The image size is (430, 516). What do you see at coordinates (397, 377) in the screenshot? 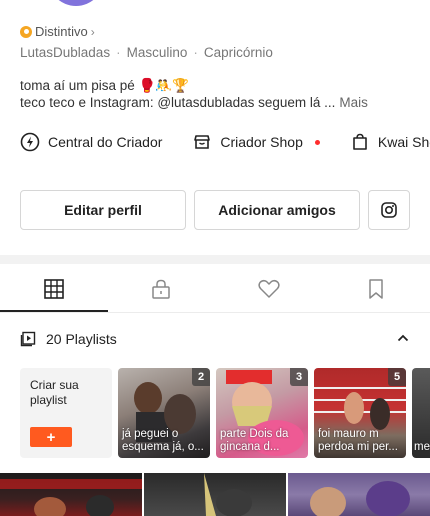
I see `playlist-count: 5` at bounding box center [397, 377].